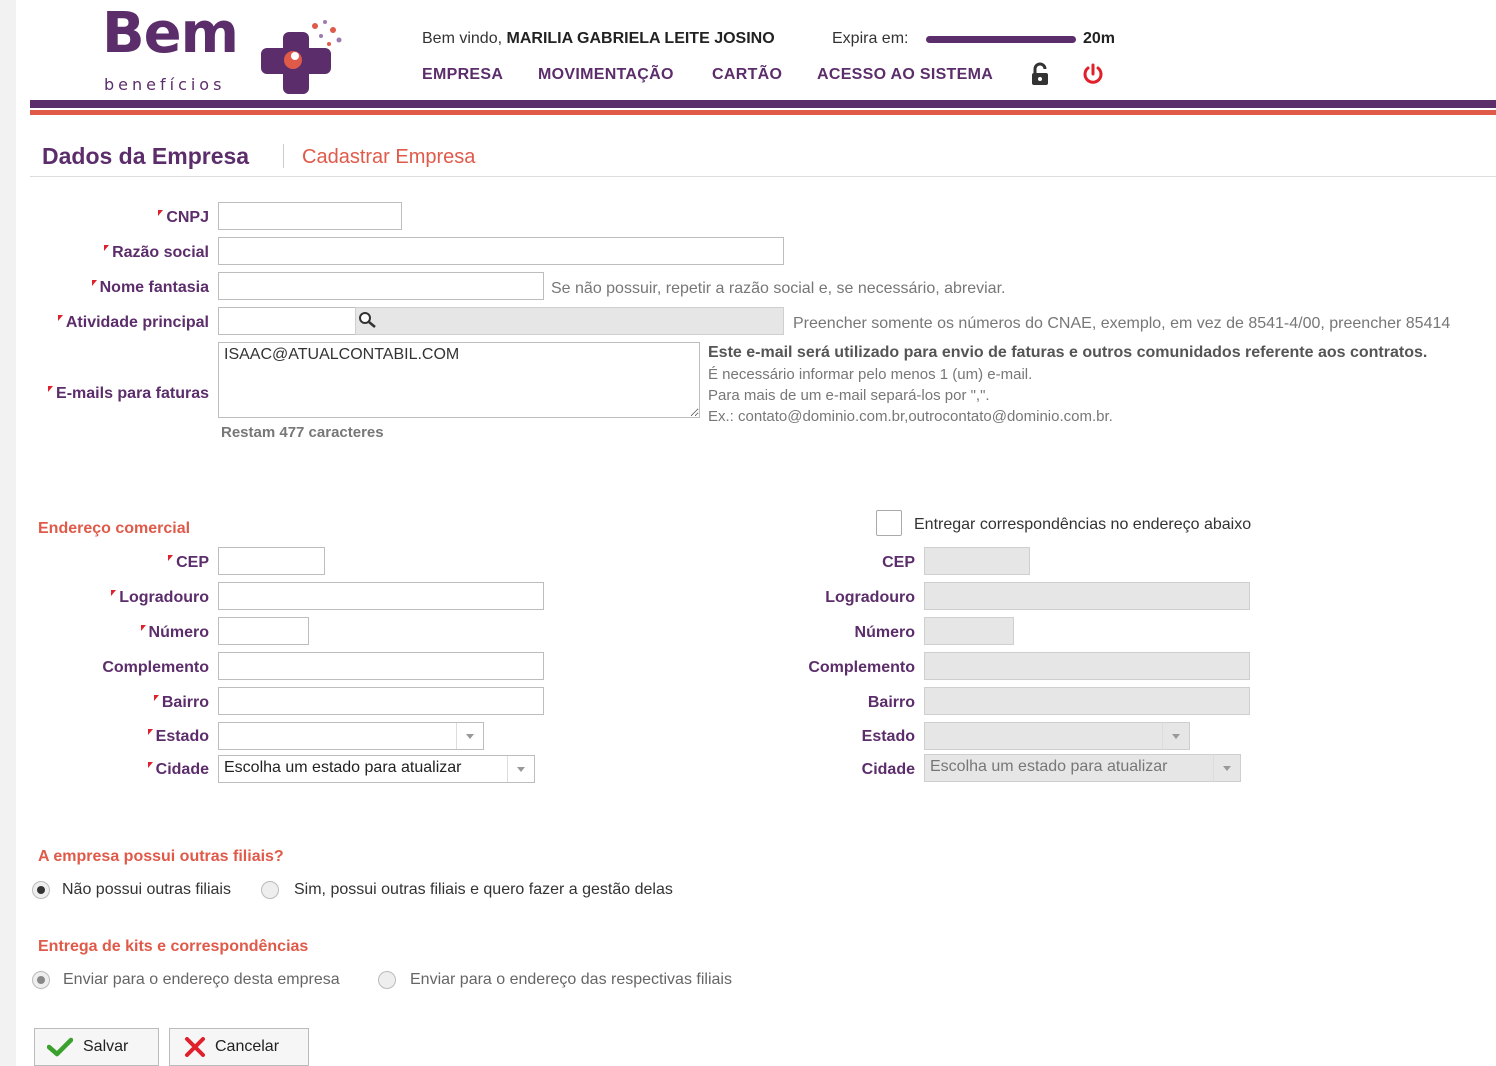 Image resolution: width=1496 pixels, height=1066 pixels. I want to click on emails-label: E-mails para faturas, so click(128, 394).